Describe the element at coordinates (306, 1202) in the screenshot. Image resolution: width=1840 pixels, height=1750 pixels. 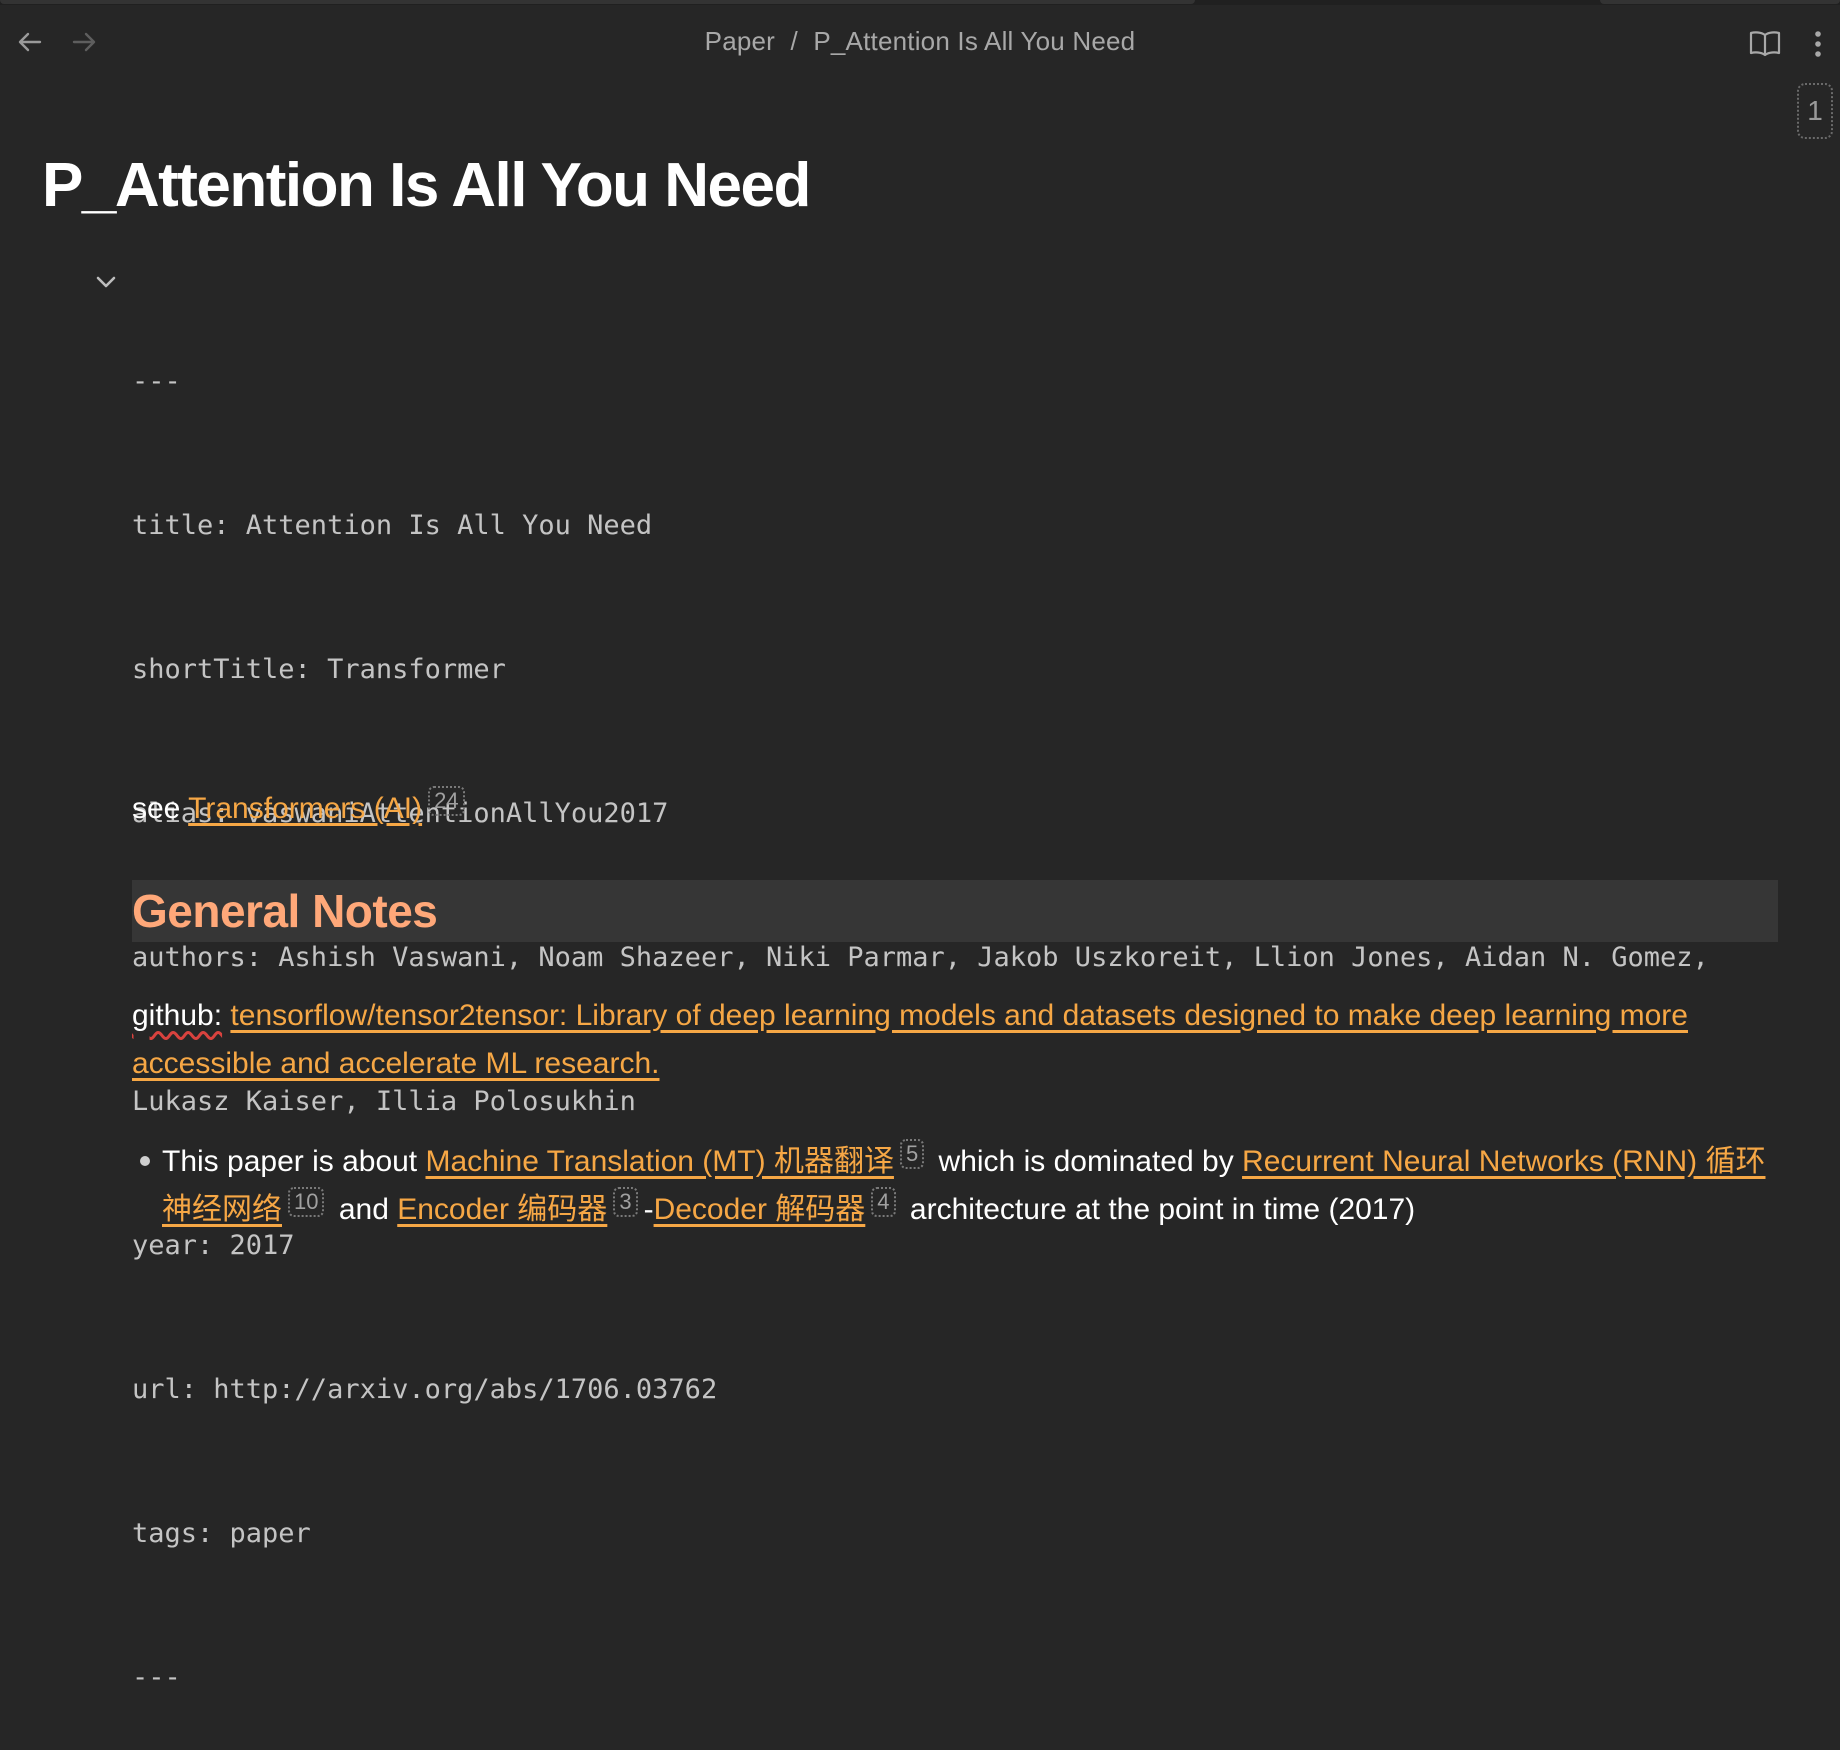
I see `backlink-count: 10` at that location.